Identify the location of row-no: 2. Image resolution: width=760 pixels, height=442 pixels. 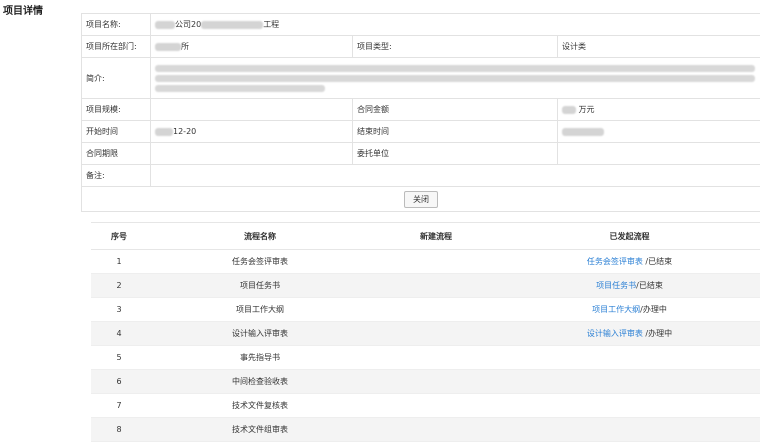
(119, 286).